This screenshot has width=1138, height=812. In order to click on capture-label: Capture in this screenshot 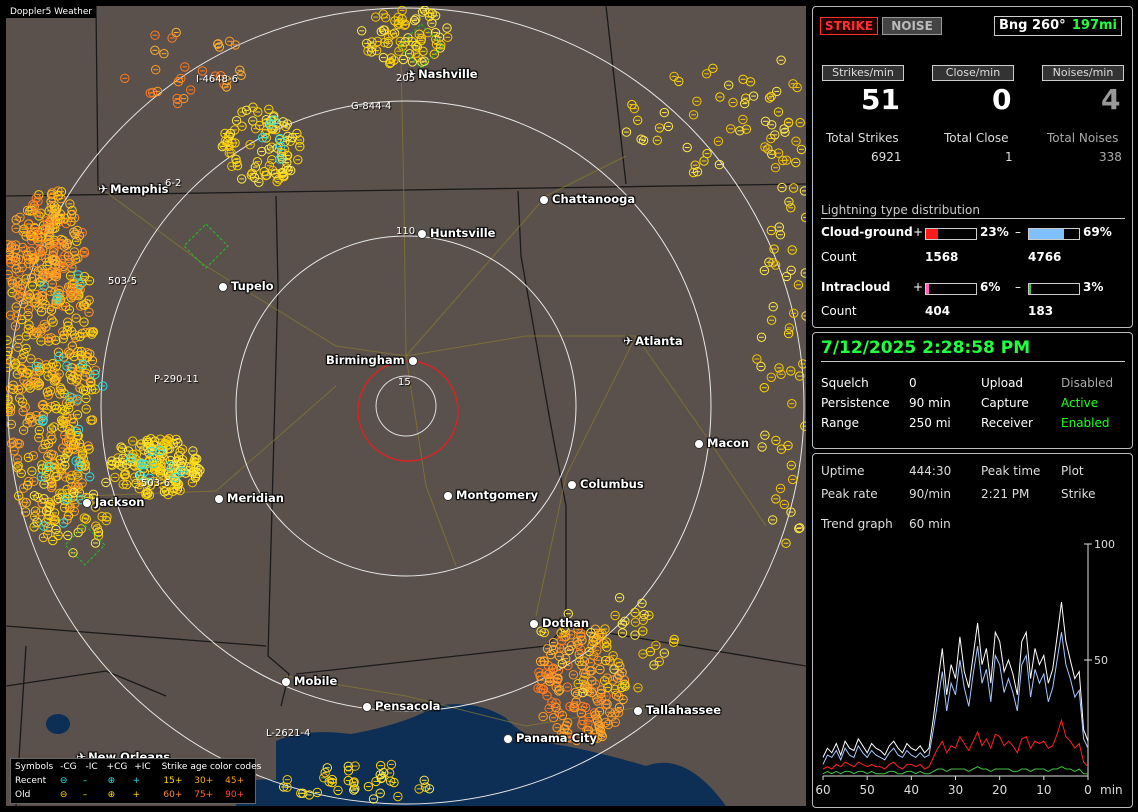, I will do `click(1005, 403)`.